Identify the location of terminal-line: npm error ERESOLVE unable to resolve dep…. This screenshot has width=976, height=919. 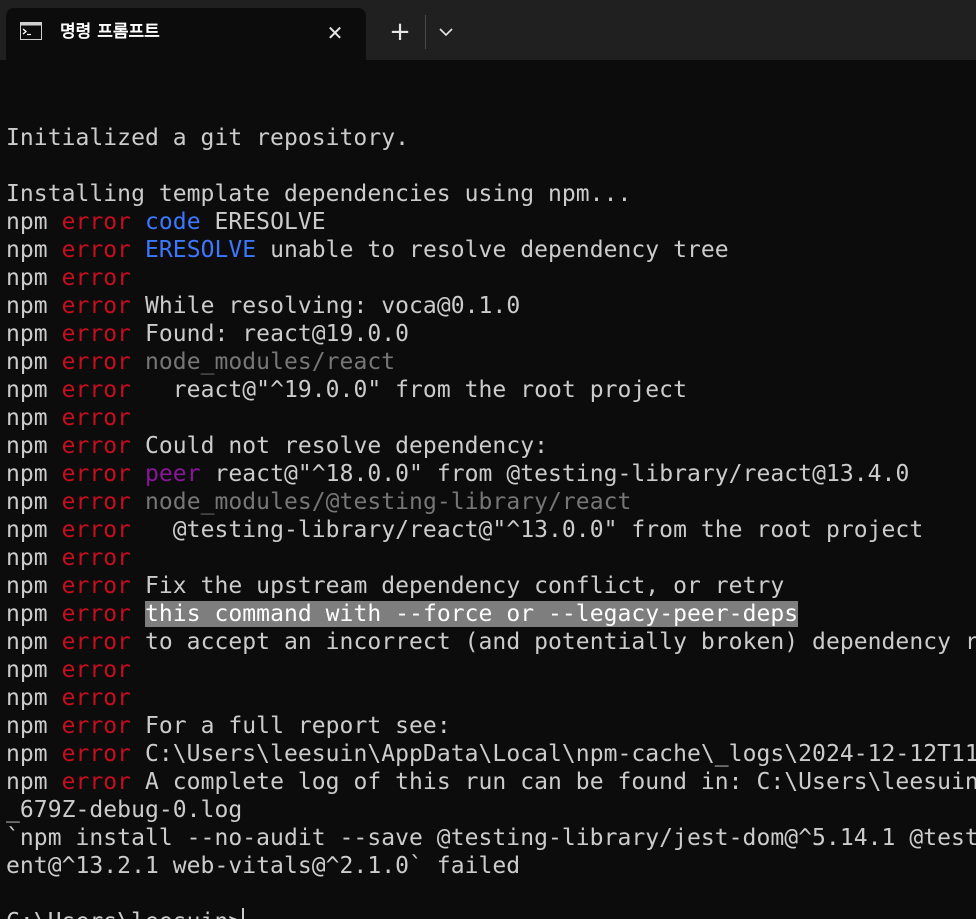
(491, 250).